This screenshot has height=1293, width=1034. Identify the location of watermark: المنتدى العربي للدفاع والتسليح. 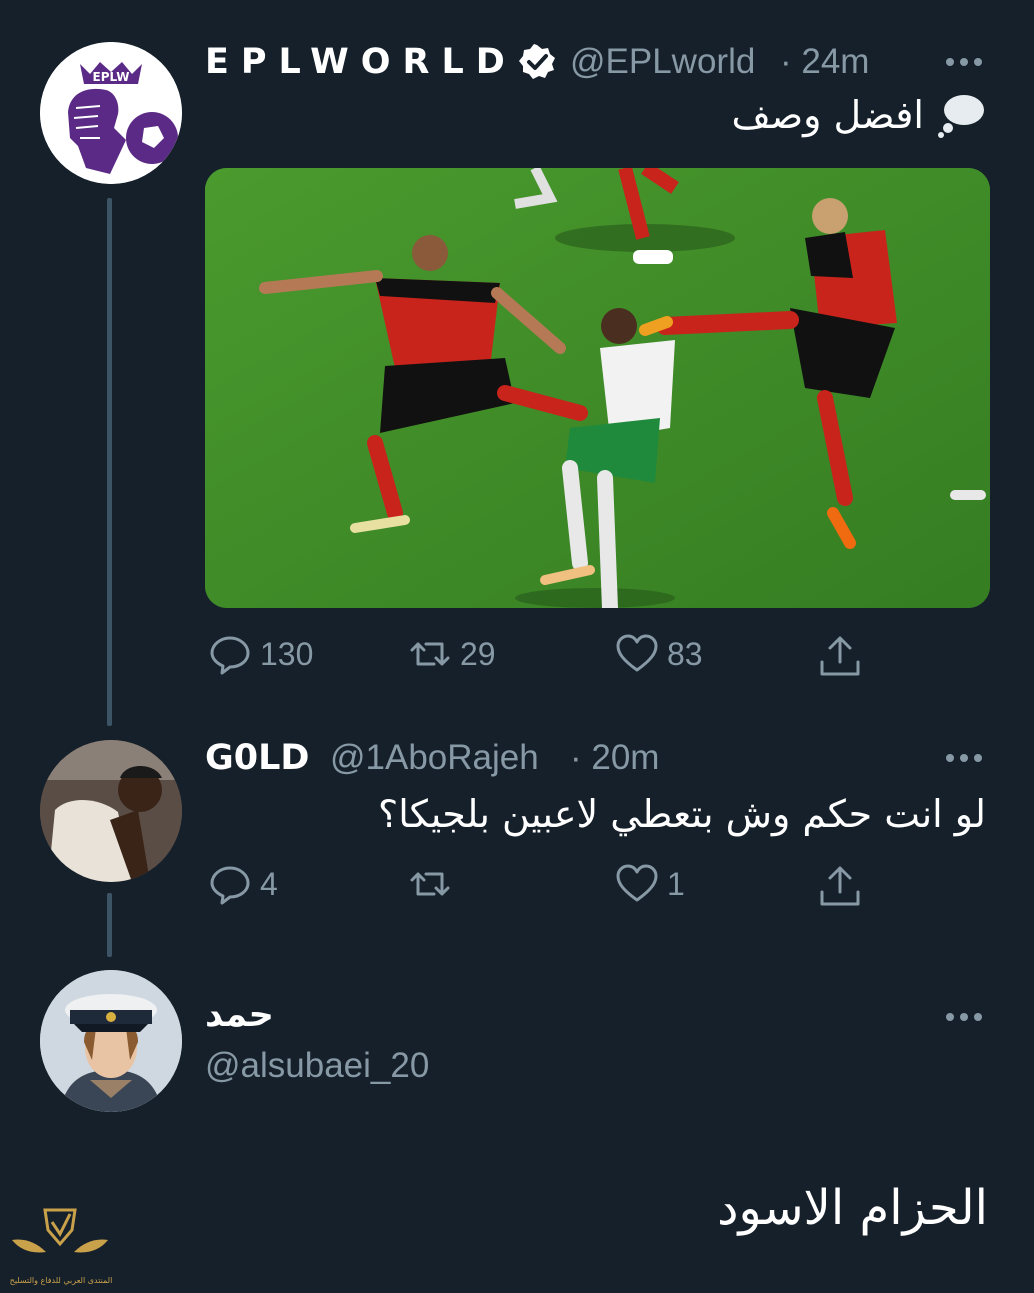
(60, 1245).